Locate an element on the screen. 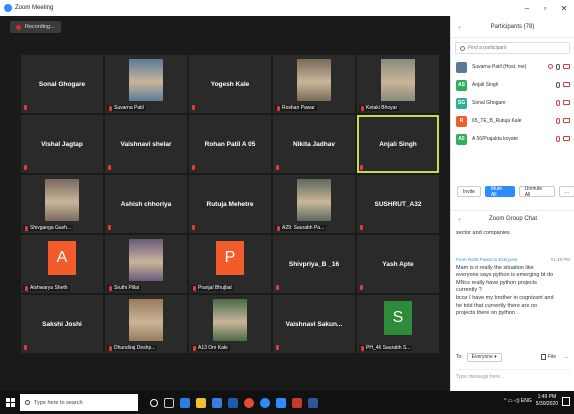 Image resolution: width=574 pixels, height=414 pixels. participant-row: Suvarna Patil (Host, me) is located at coordinates (512, 67).